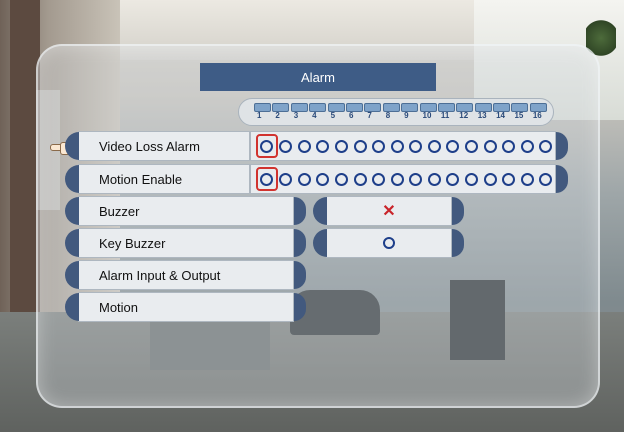 Image resolution: width=624 pixels, height=432 pixels. I want to click on camera-6-icon: 6, so click(354, 112).